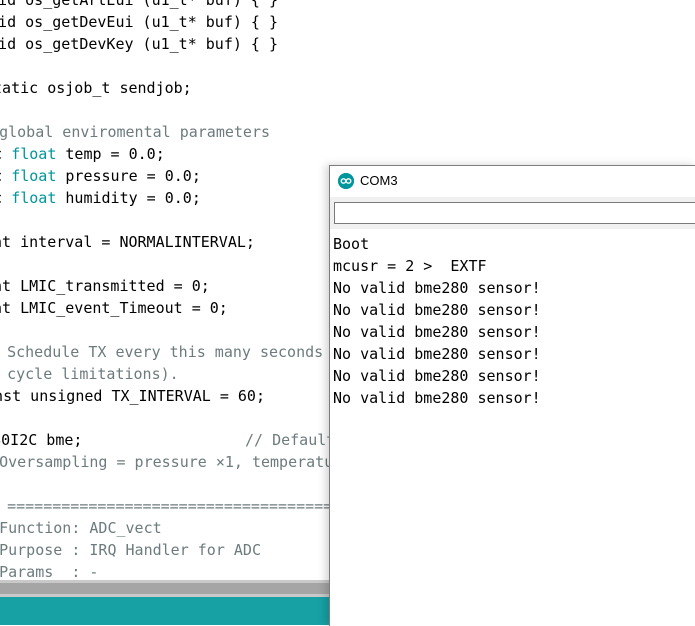  I want to click on serial-output-line: mcusr = 2 > EXTF, so click(410, 266).